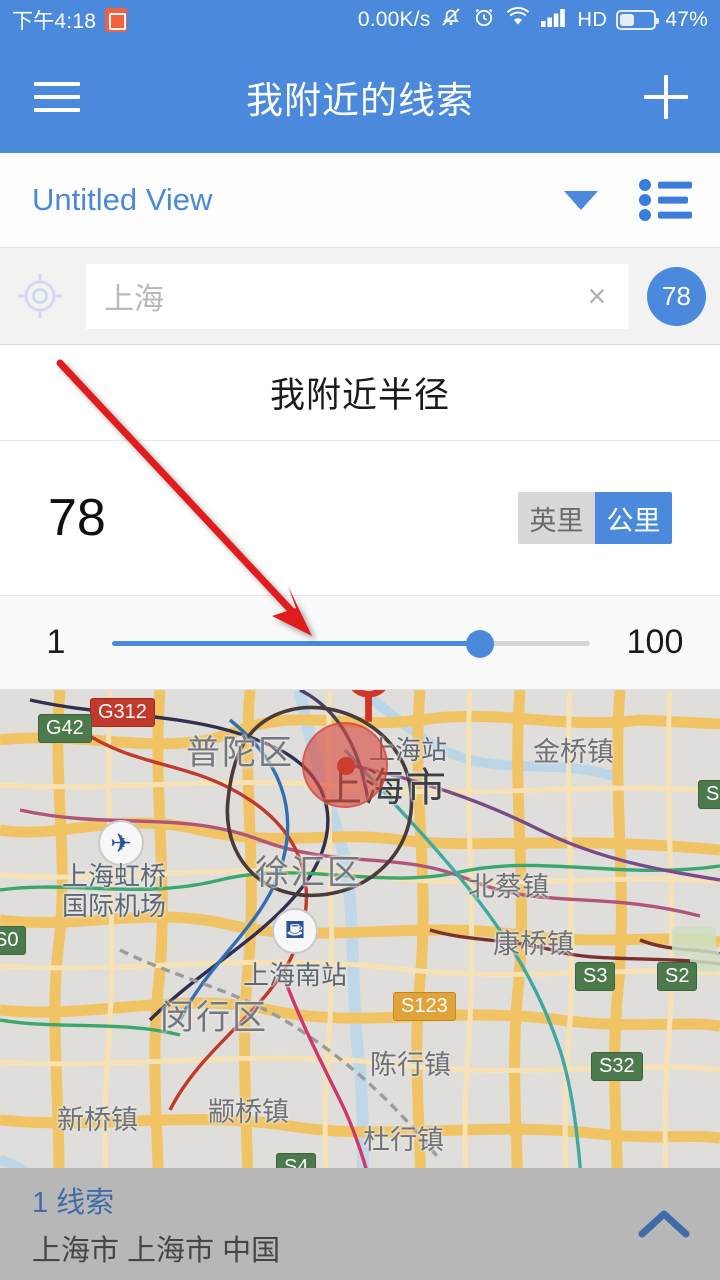 This screenshot has width=720, height=1280. Describe the element at coordinates (597, 296) in the screenshot. I see `close-icon: ×` at that location.